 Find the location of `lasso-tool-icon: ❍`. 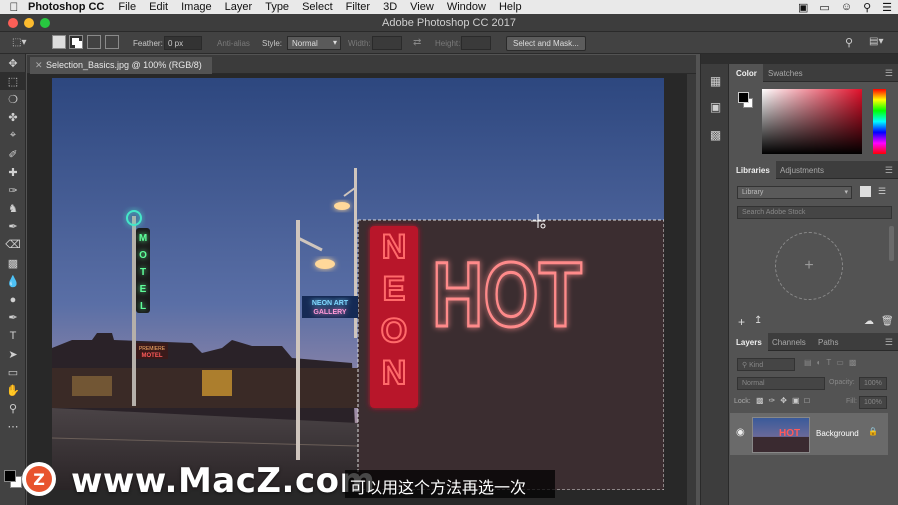

lasso-tool-icon: ❍ is located at coordinates (13, 99).